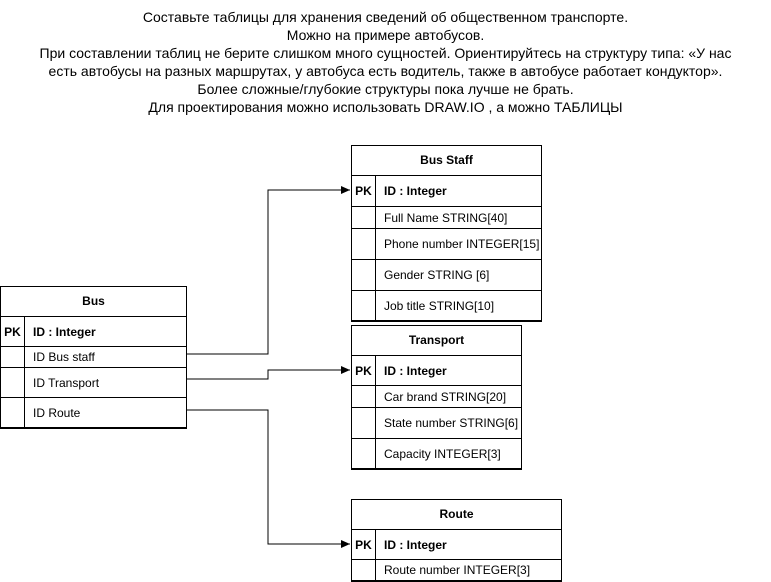 This screenshot has height=582, width=771. I want to click on field-row: ID Bus staff, so click(93, 357).